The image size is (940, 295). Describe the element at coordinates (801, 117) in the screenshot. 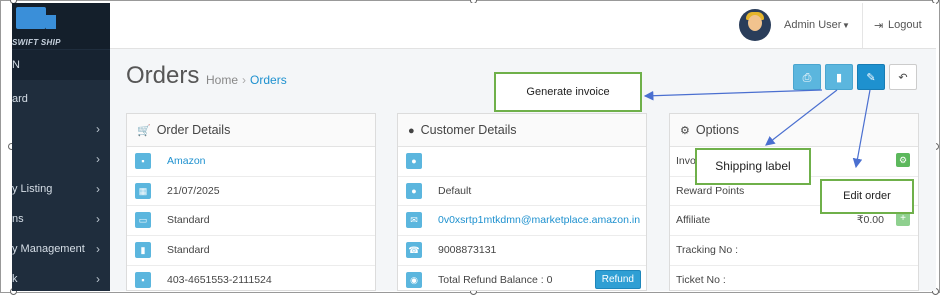

I see `arrow-shipping-label` at that location.